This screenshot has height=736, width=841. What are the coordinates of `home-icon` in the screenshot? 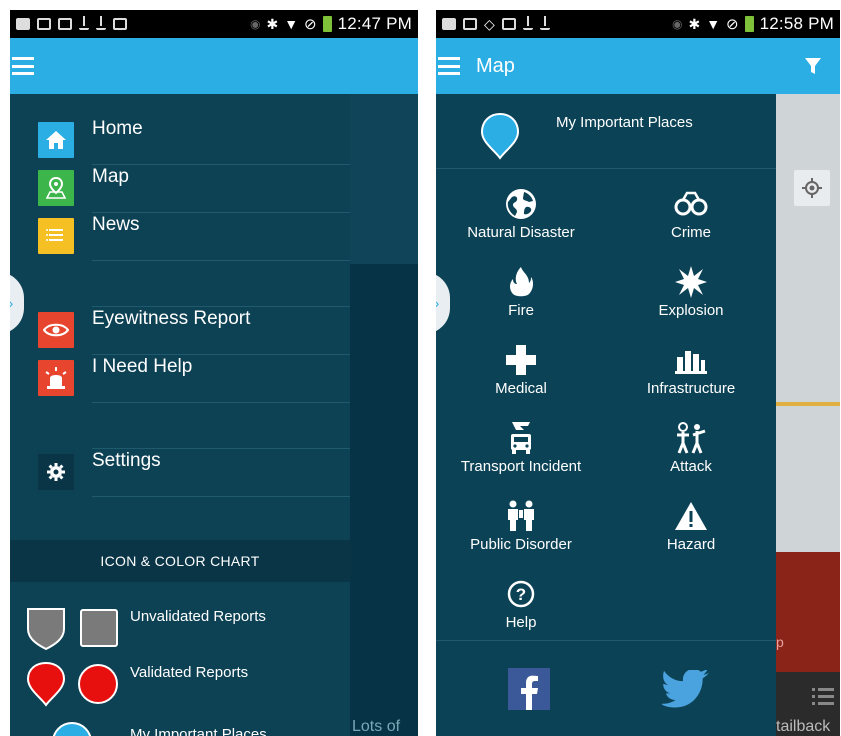 It's located at (56, 140).